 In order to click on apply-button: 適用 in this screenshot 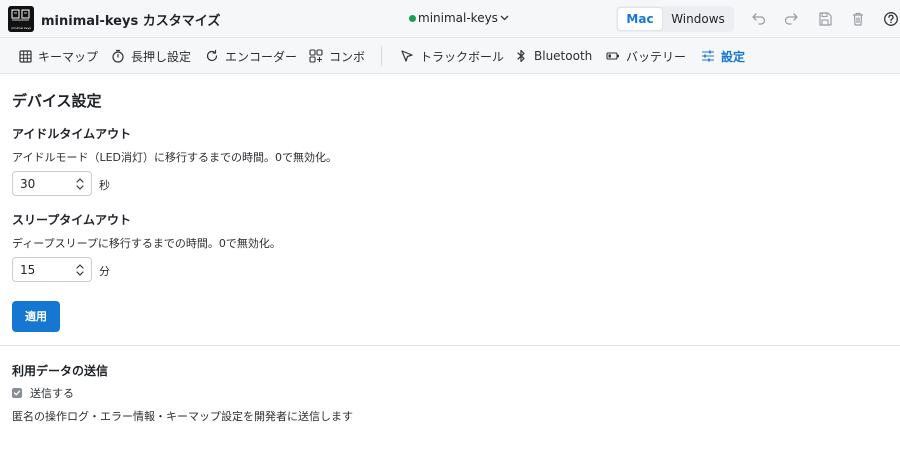, I will do `click(36, 316)`.